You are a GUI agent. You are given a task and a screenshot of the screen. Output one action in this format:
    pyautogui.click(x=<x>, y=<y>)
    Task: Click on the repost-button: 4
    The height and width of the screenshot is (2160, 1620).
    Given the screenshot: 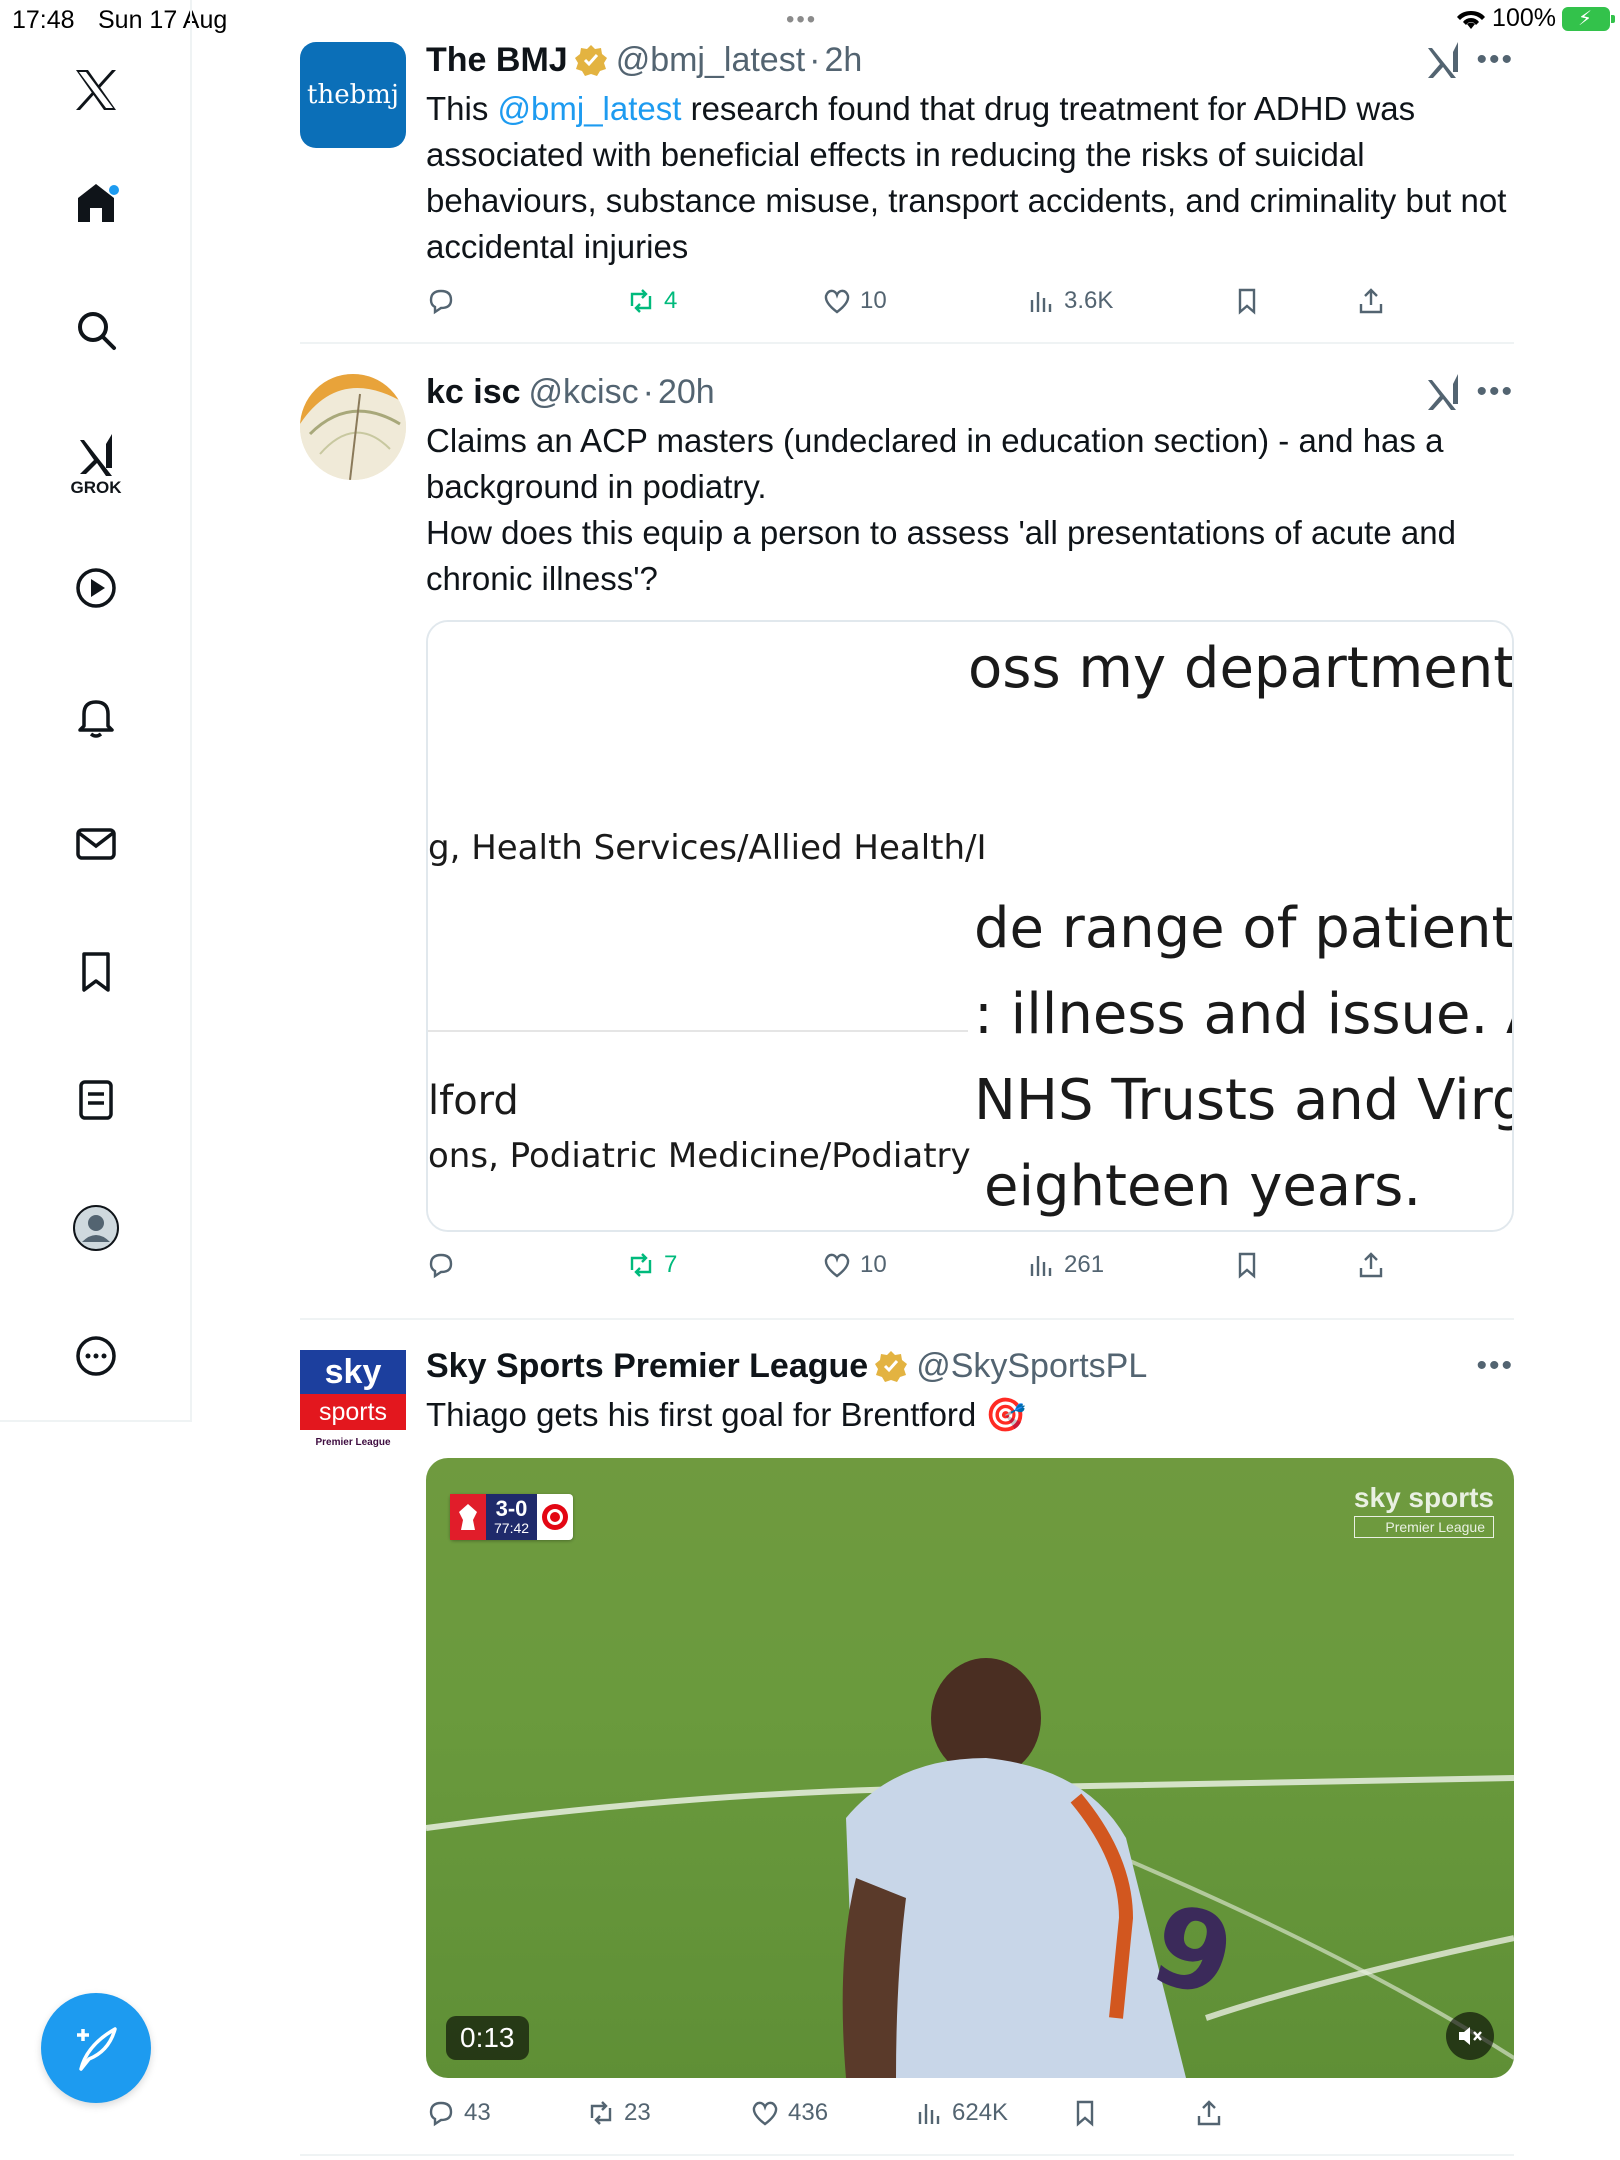 What is the action you would take?
    pyautogui.click(x=651, y=301)
    